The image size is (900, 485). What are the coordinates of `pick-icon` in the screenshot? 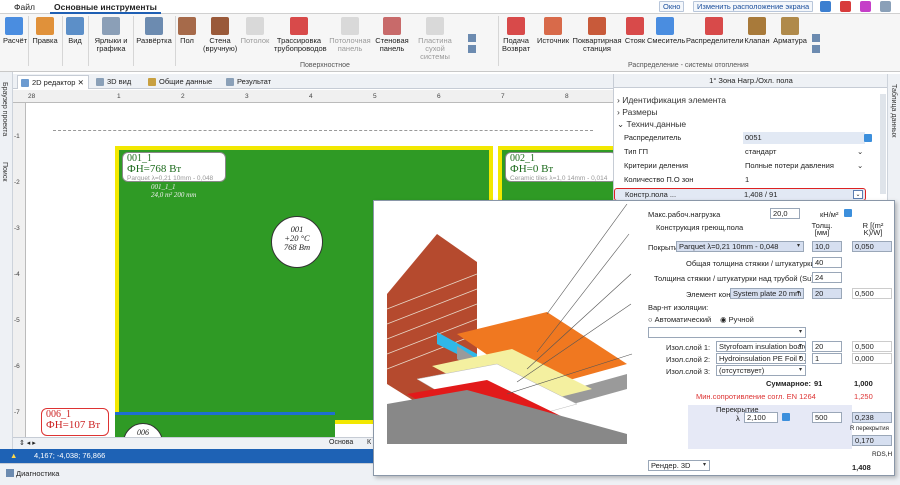 It's located at (868, 138).